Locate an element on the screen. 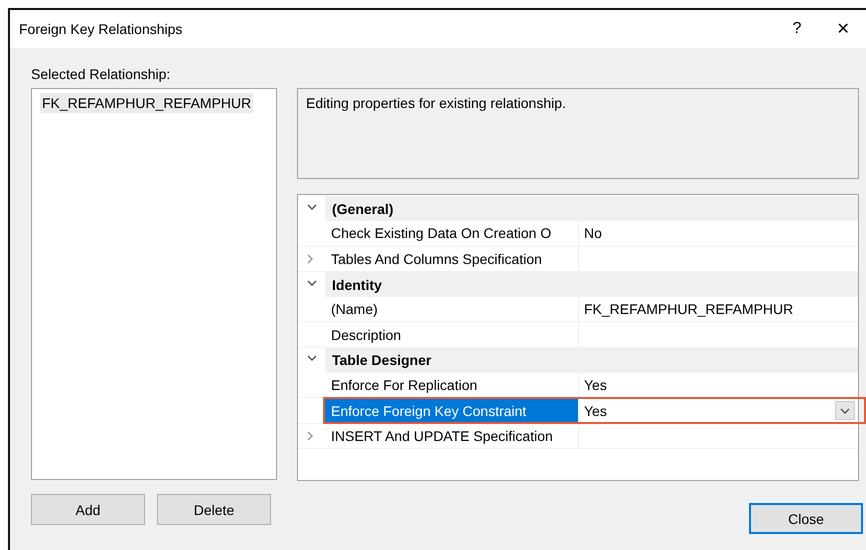 The width and height of the screenshot is (866, 550). help-button: ? is located at coordinates (797, 29).